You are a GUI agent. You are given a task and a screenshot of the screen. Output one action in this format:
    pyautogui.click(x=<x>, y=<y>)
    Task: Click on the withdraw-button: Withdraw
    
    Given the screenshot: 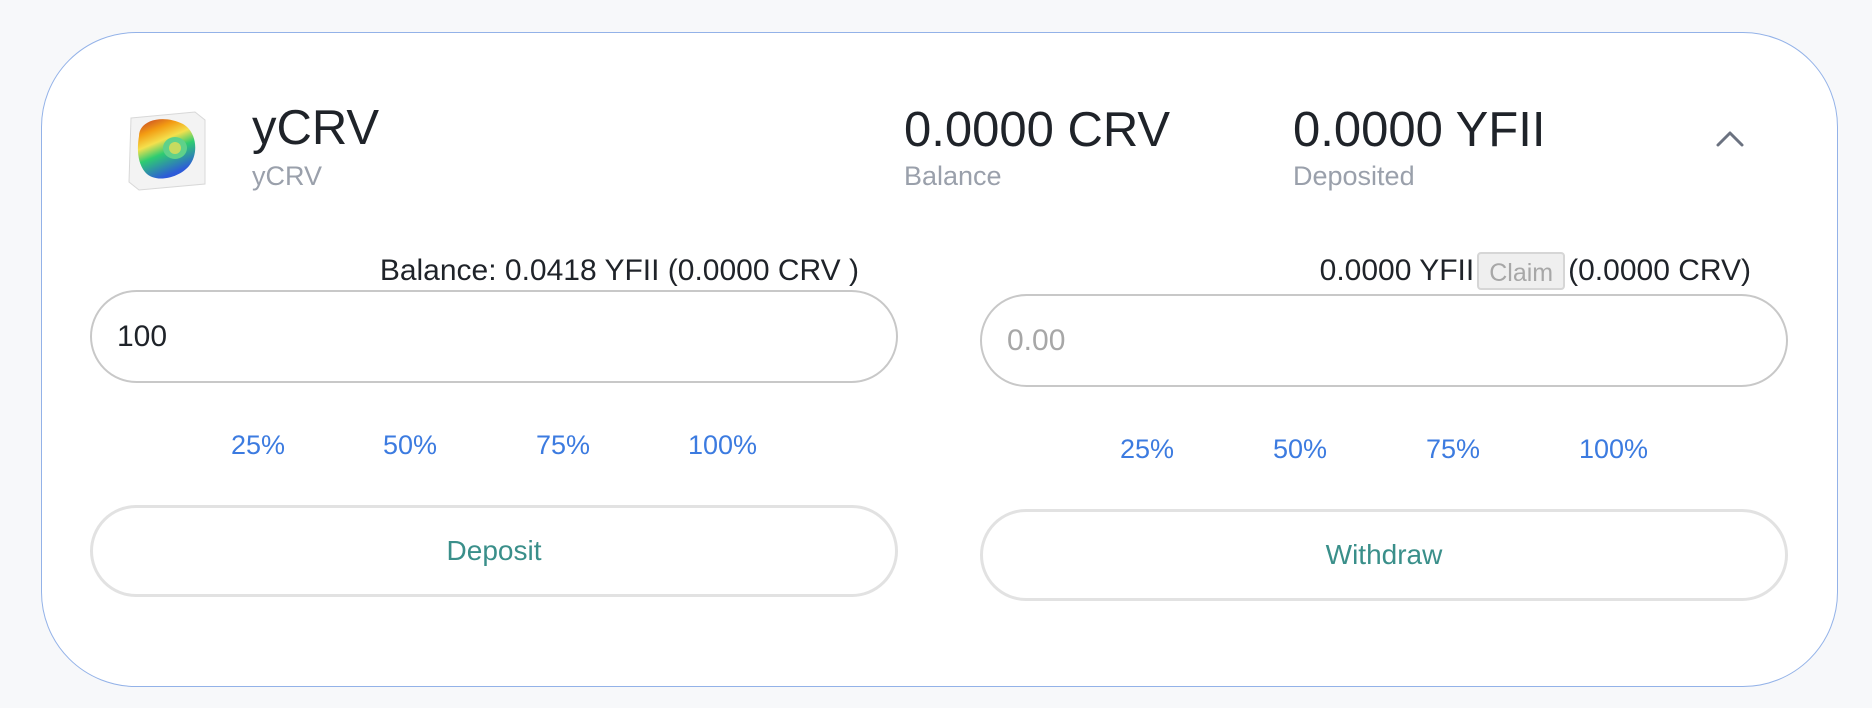 What is the action you would take?
    pyautogui.click(x=1384, y=555)
    